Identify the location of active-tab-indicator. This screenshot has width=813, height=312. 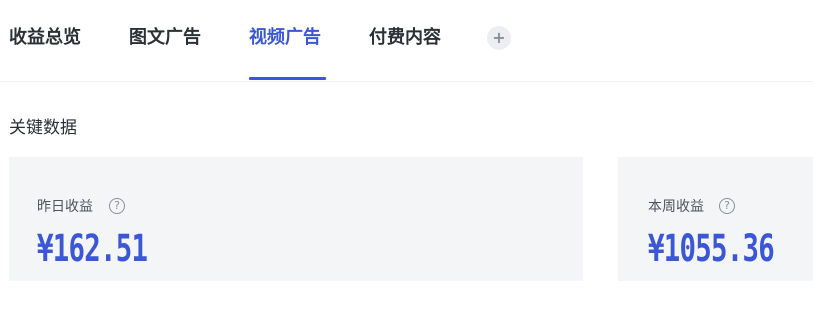
(287, 78).